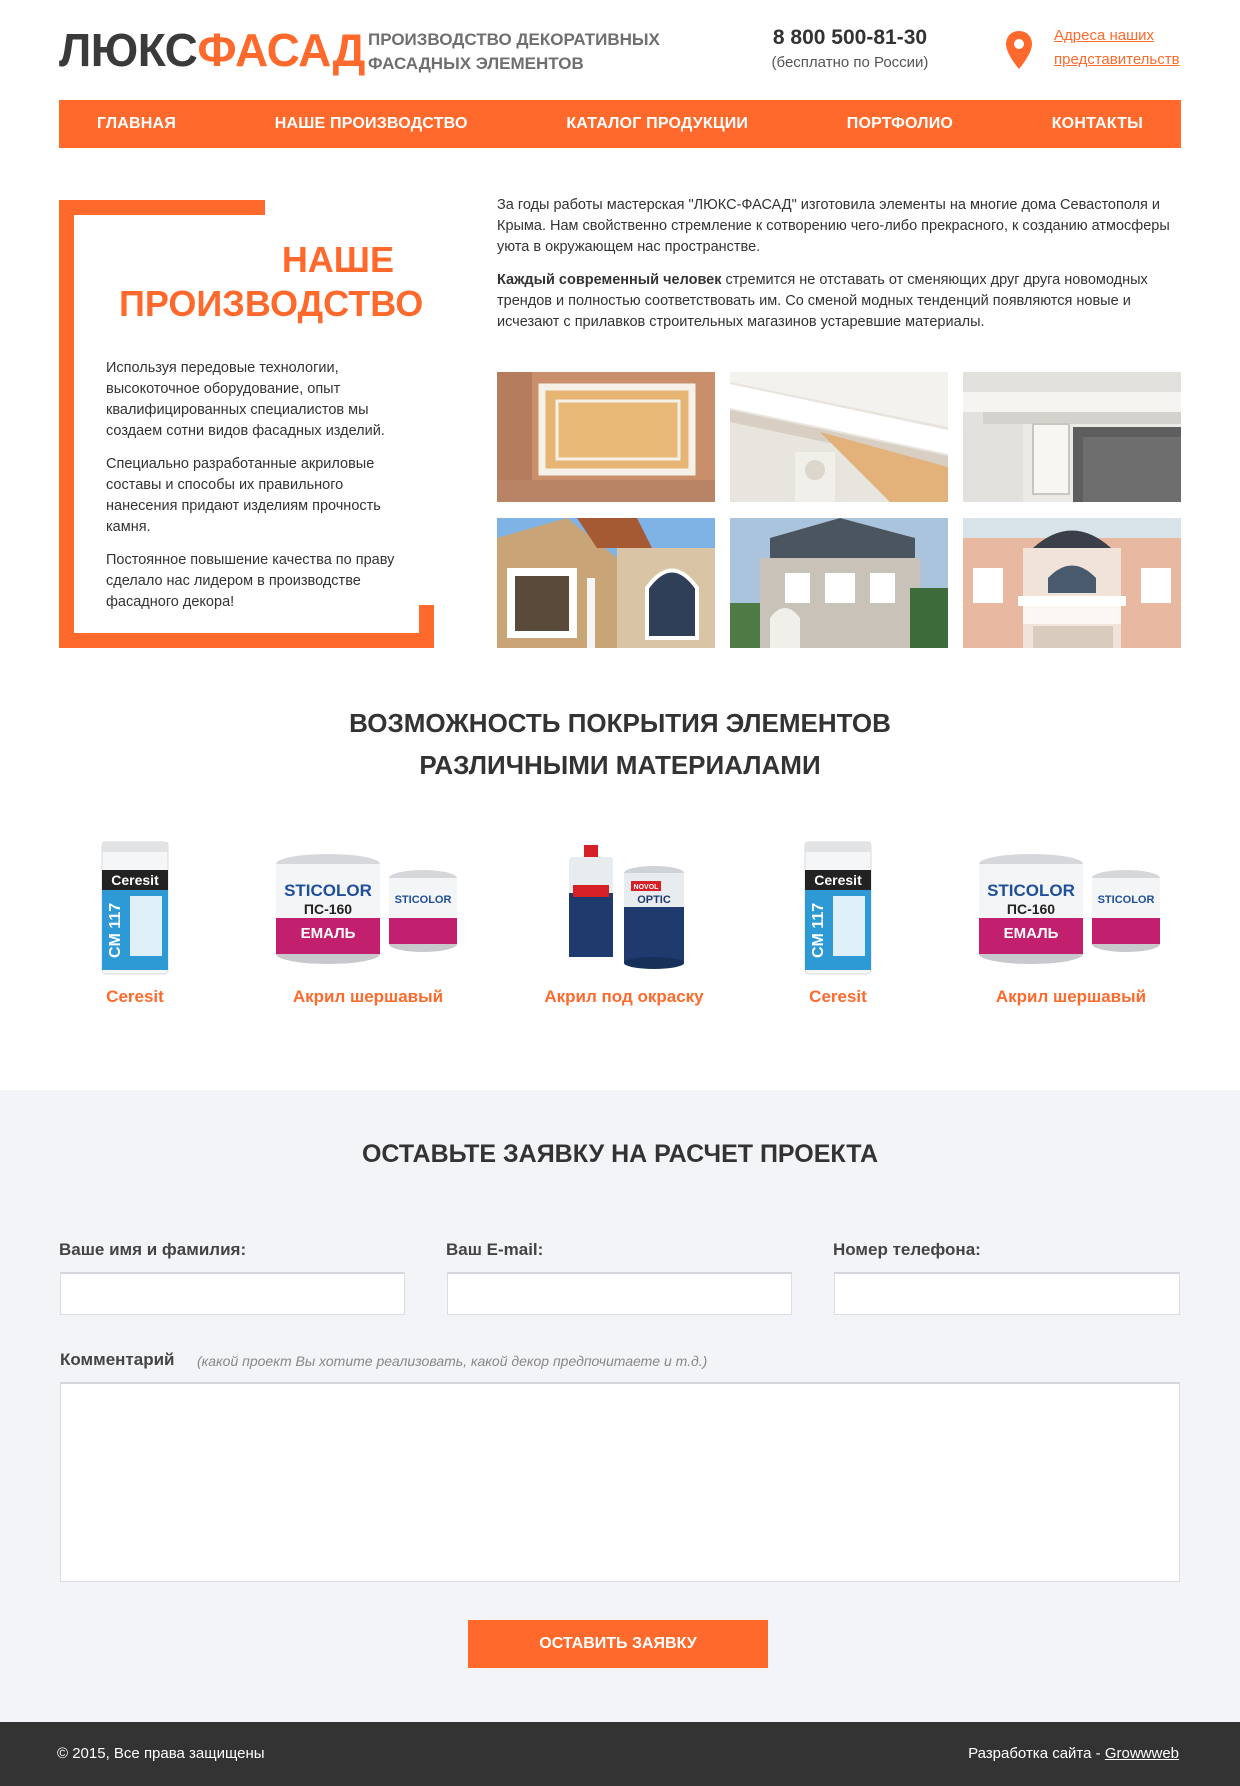 The height and width of the screenshot is (1786, 1240). I want to click on logo-text-dark: ЛЮКС, so click(128, 50).